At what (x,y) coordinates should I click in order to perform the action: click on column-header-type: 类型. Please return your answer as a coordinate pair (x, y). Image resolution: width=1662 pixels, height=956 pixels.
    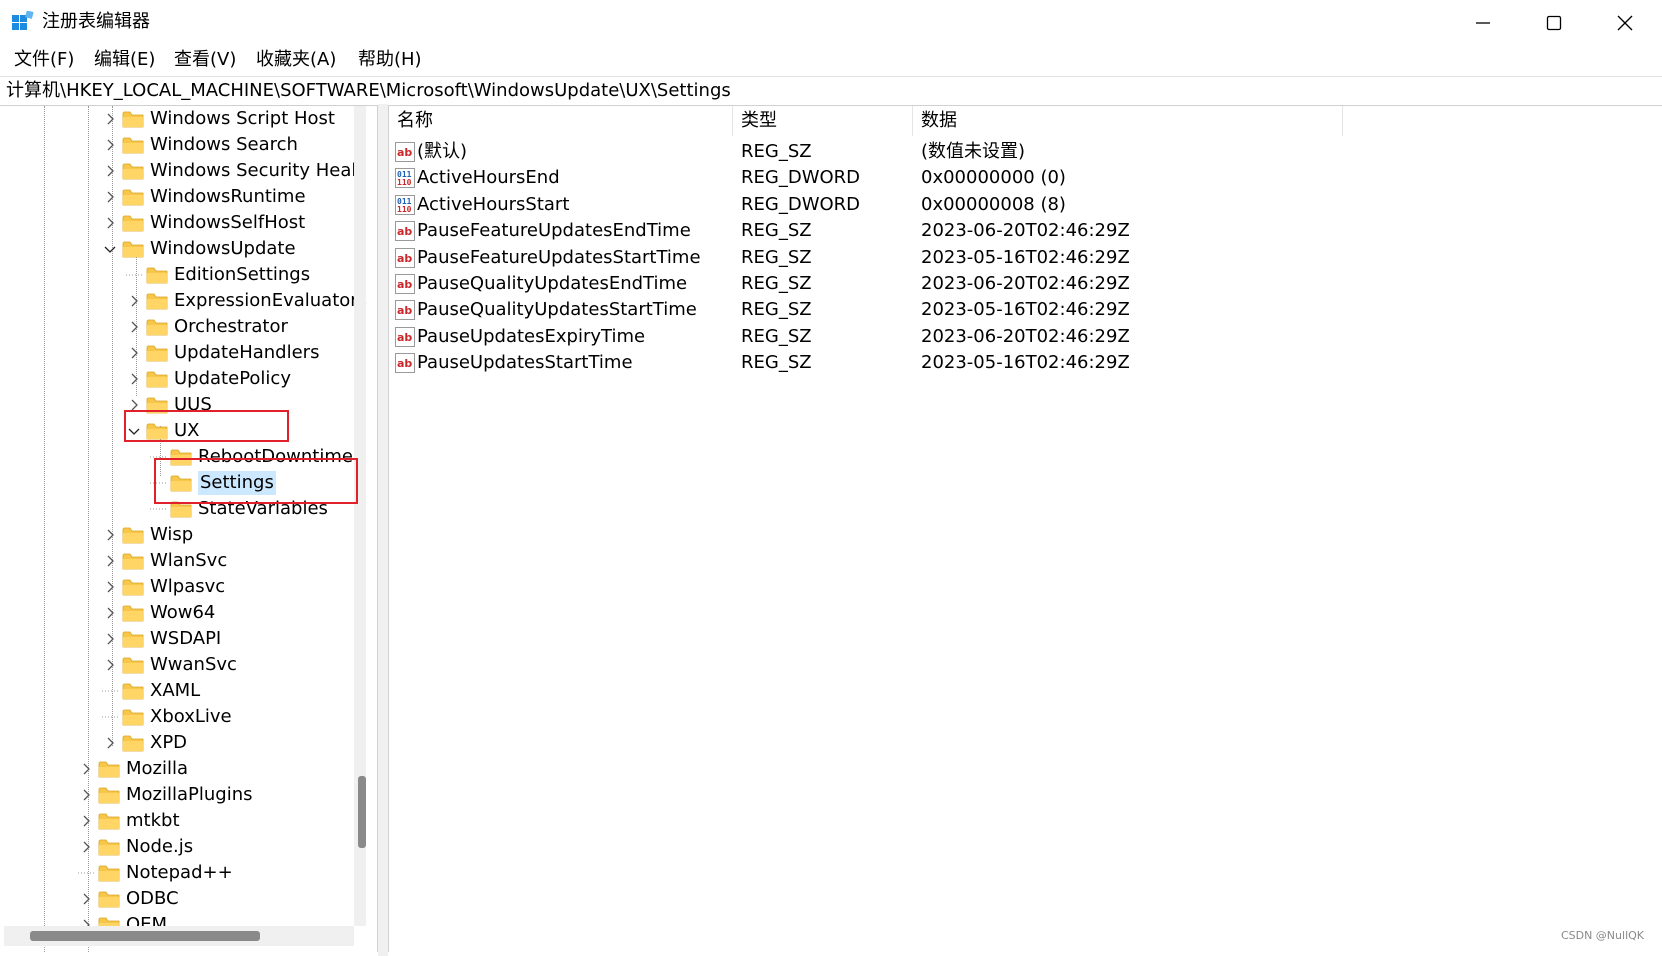
    Looking at the image, I should click on (823, 121).